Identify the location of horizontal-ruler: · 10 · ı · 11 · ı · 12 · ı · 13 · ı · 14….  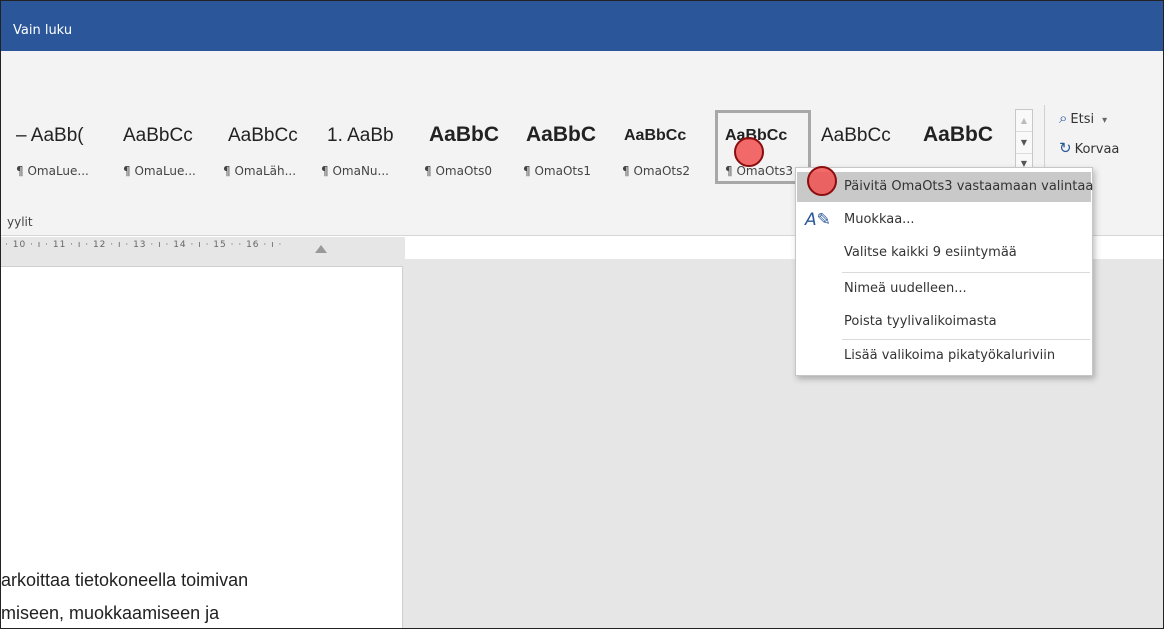
(203, 248).